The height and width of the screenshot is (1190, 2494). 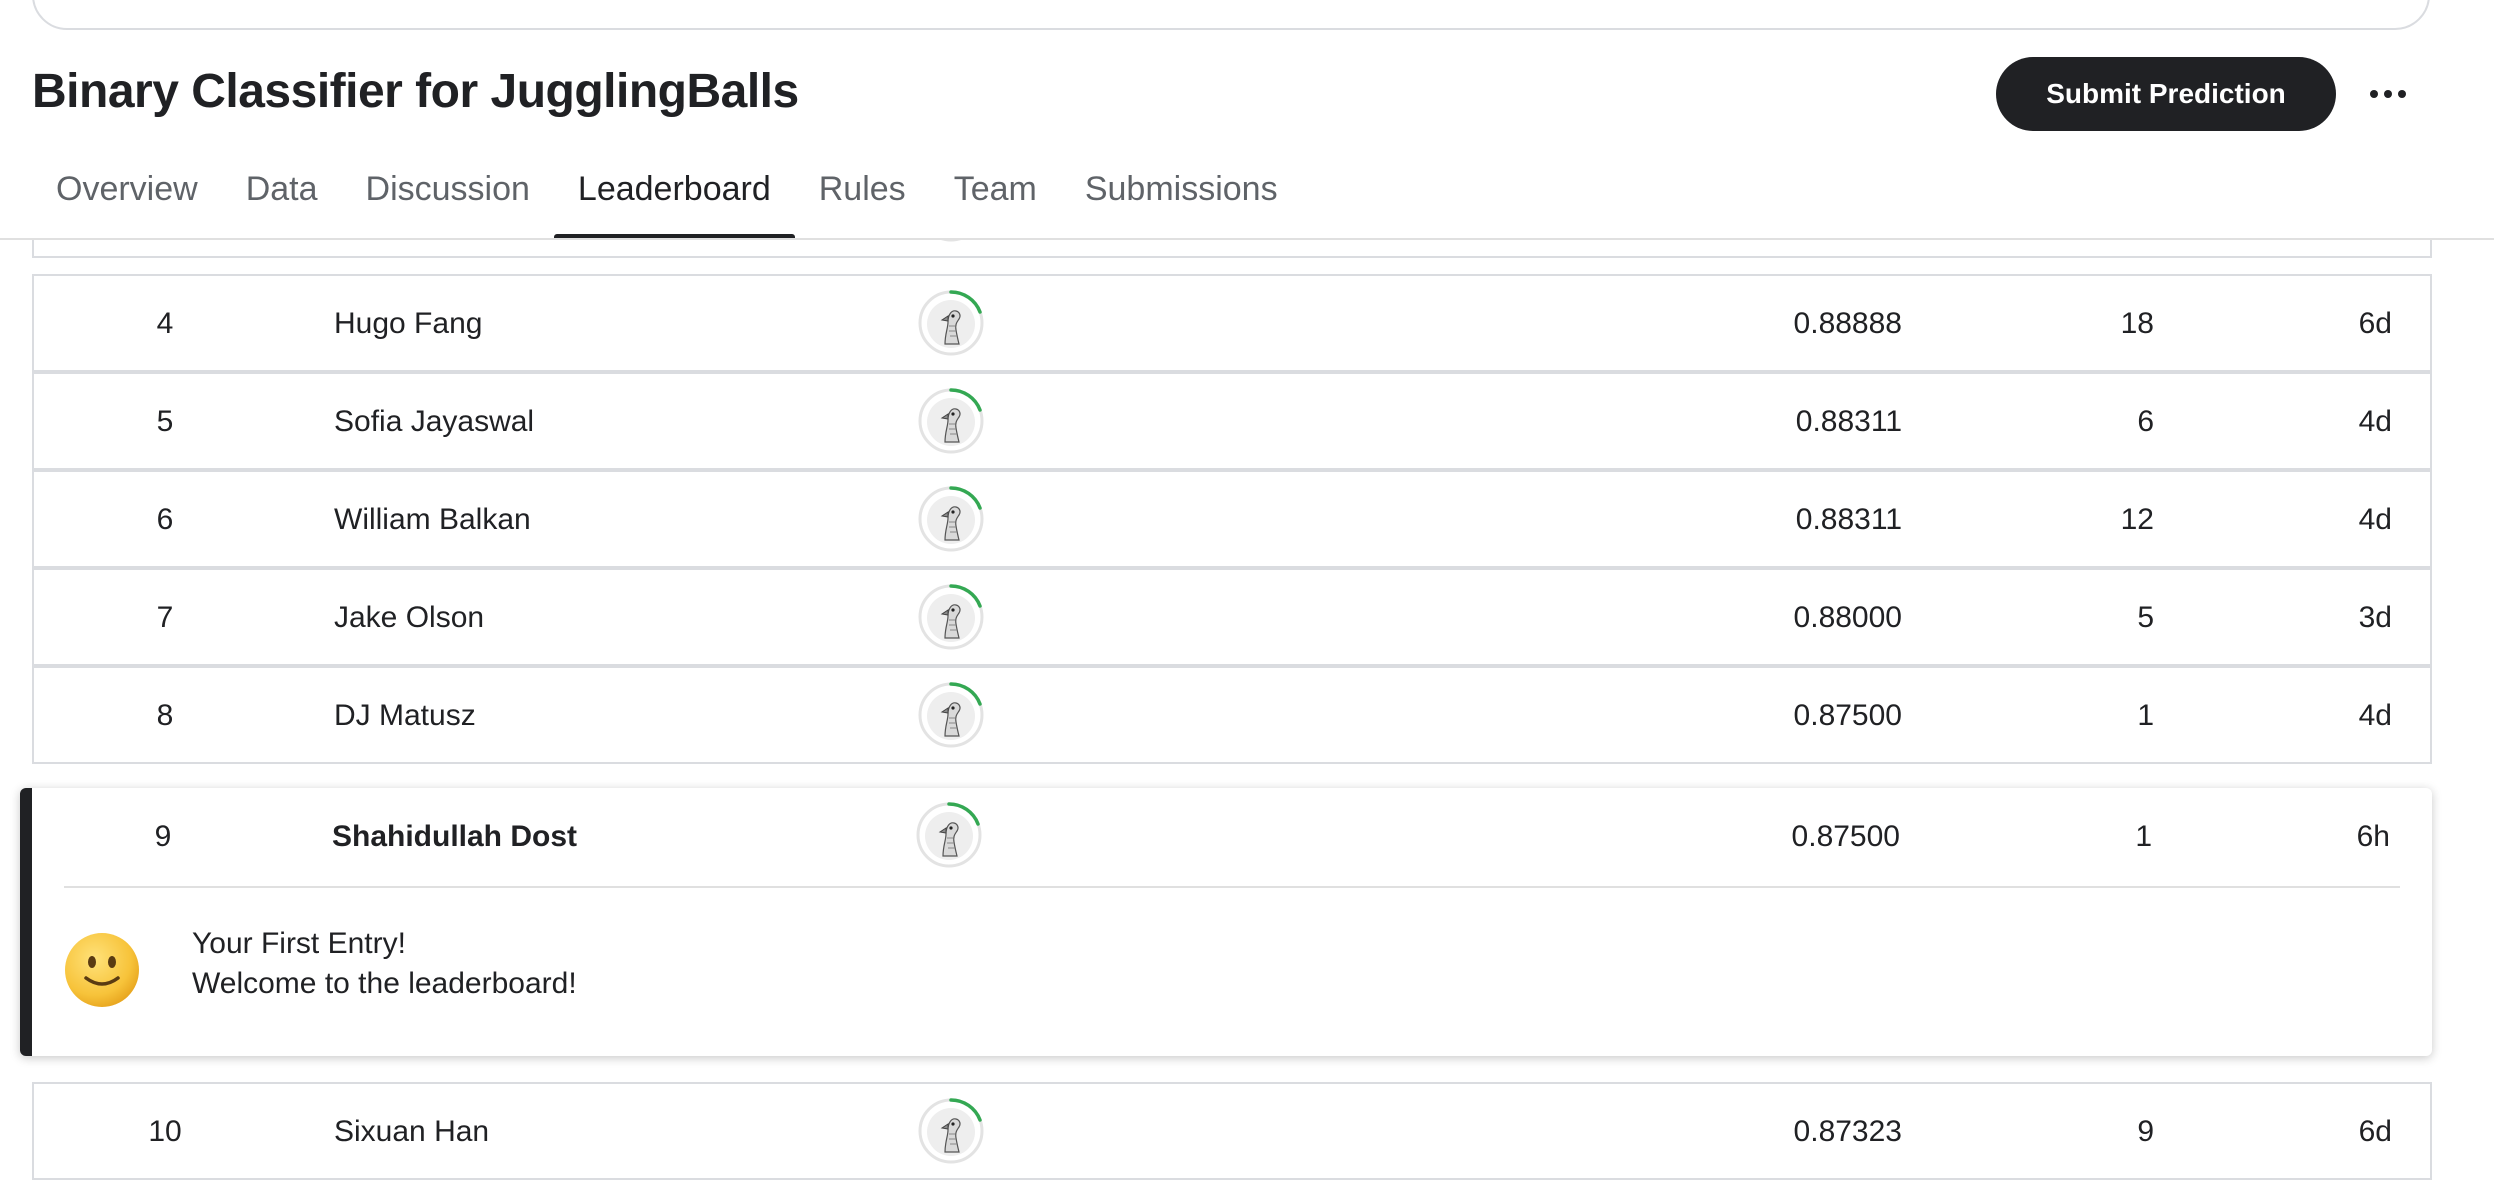 What do you see at coordinates (1847, 617) in the screenshot?
I see `score-cell: 0.88000` at bounding box center [1847, 617].